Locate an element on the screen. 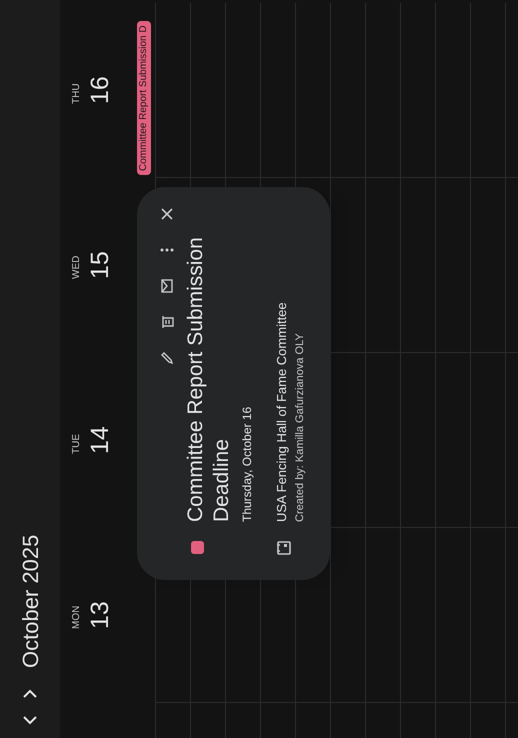 This screenshot has width=518, height=738. weekday-label: WED is located at coordinates (76, 267).